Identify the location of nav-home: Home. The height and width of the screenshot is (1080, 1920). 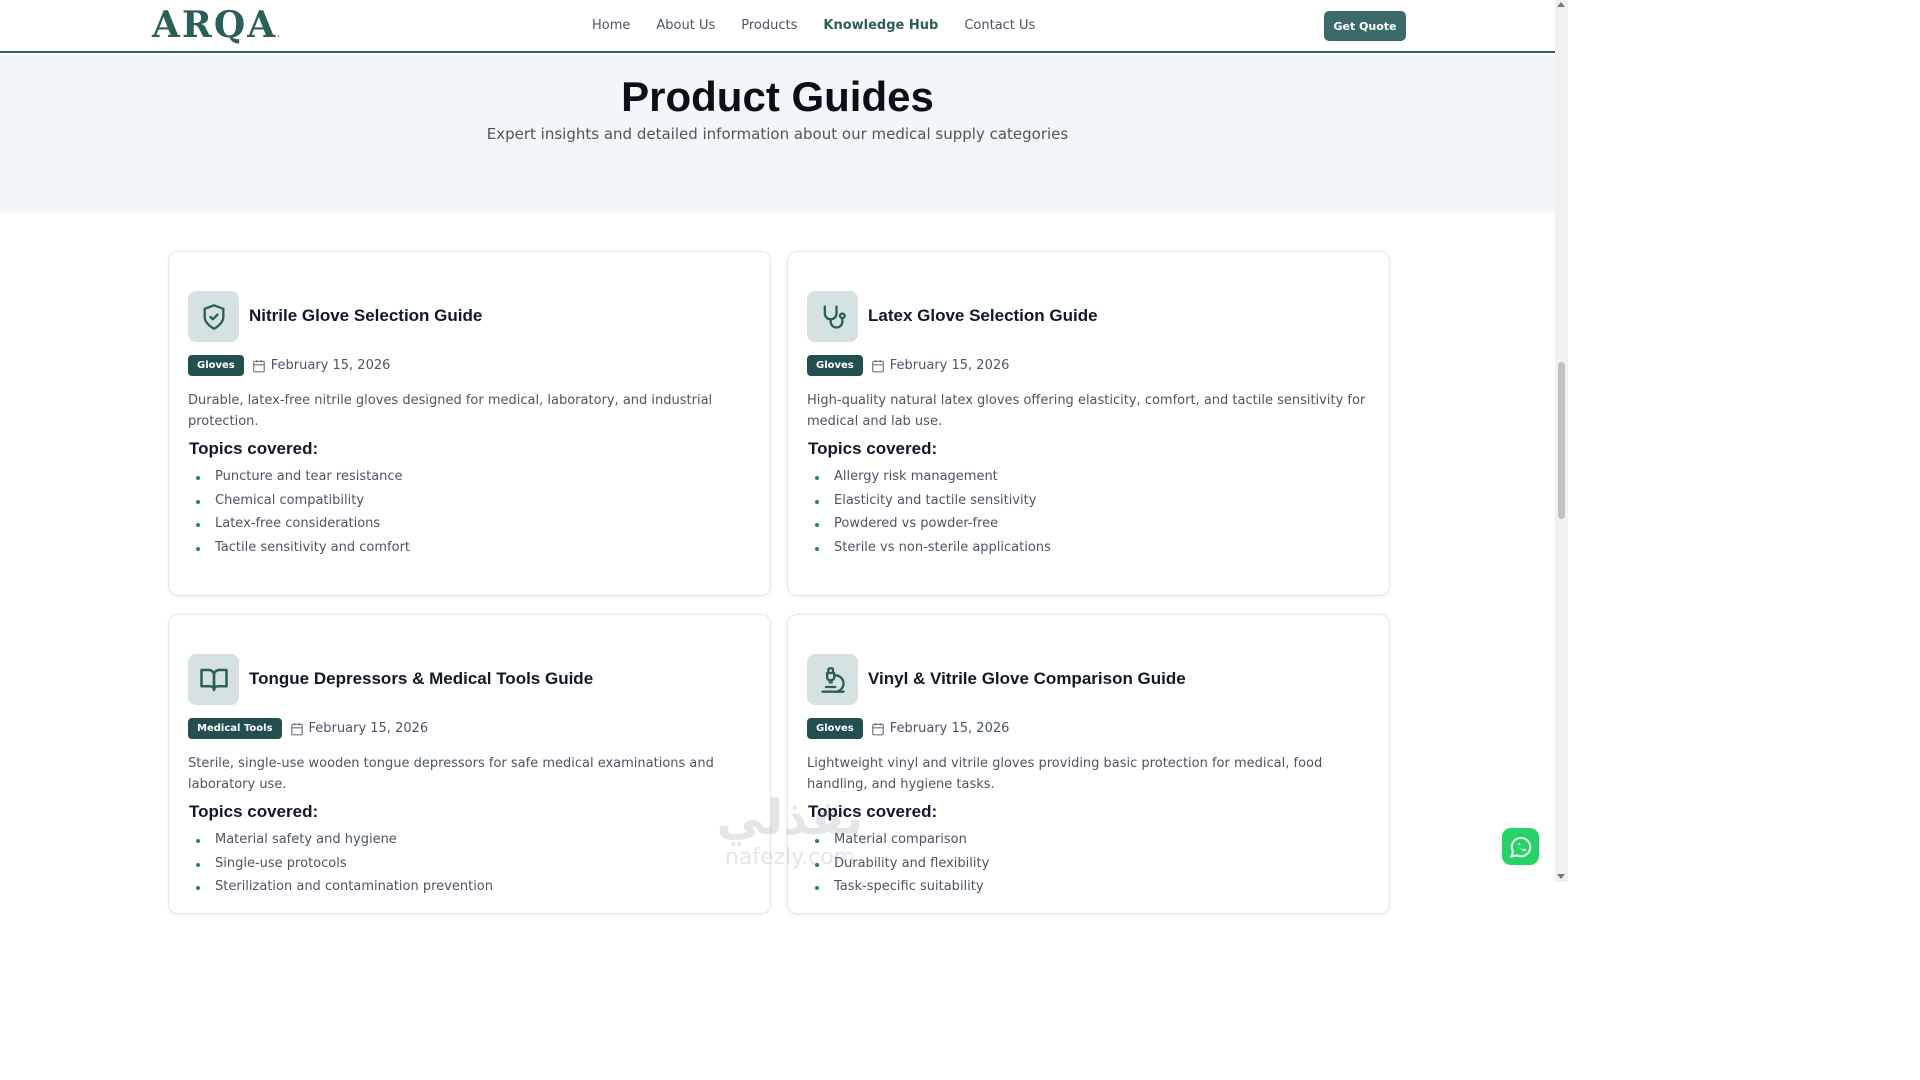
(611, 25).